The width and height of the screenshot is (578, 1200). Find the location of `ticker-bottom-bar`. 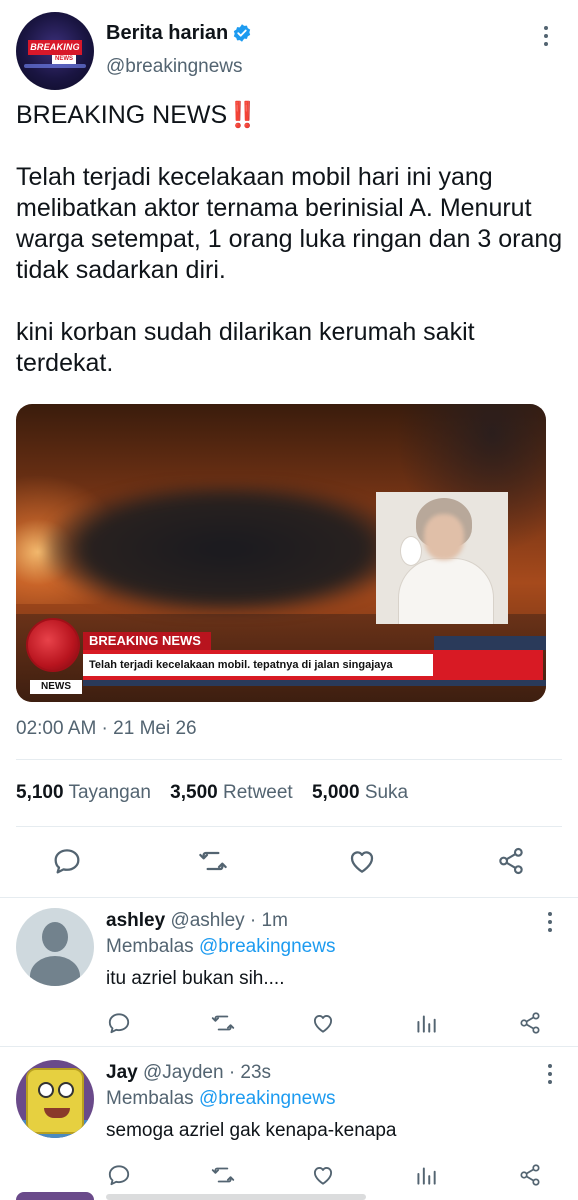

ticker-bottom-bar is located at coordinates (314, 683).